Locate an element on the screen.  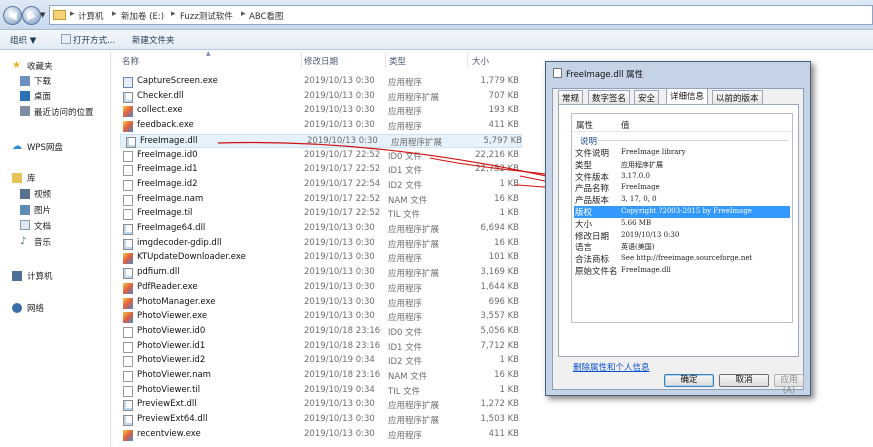
address-bar: ▸ 计算机 ▸ 新加卷 (E:) ▸ Fuzz测试软件 ▸ ABC看图 is located at coordinates (461, 15).